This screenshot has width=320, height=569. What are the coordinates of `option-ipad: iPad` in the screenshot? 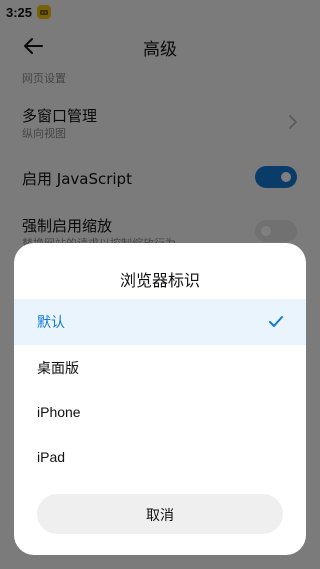 It's located at (160, 459).